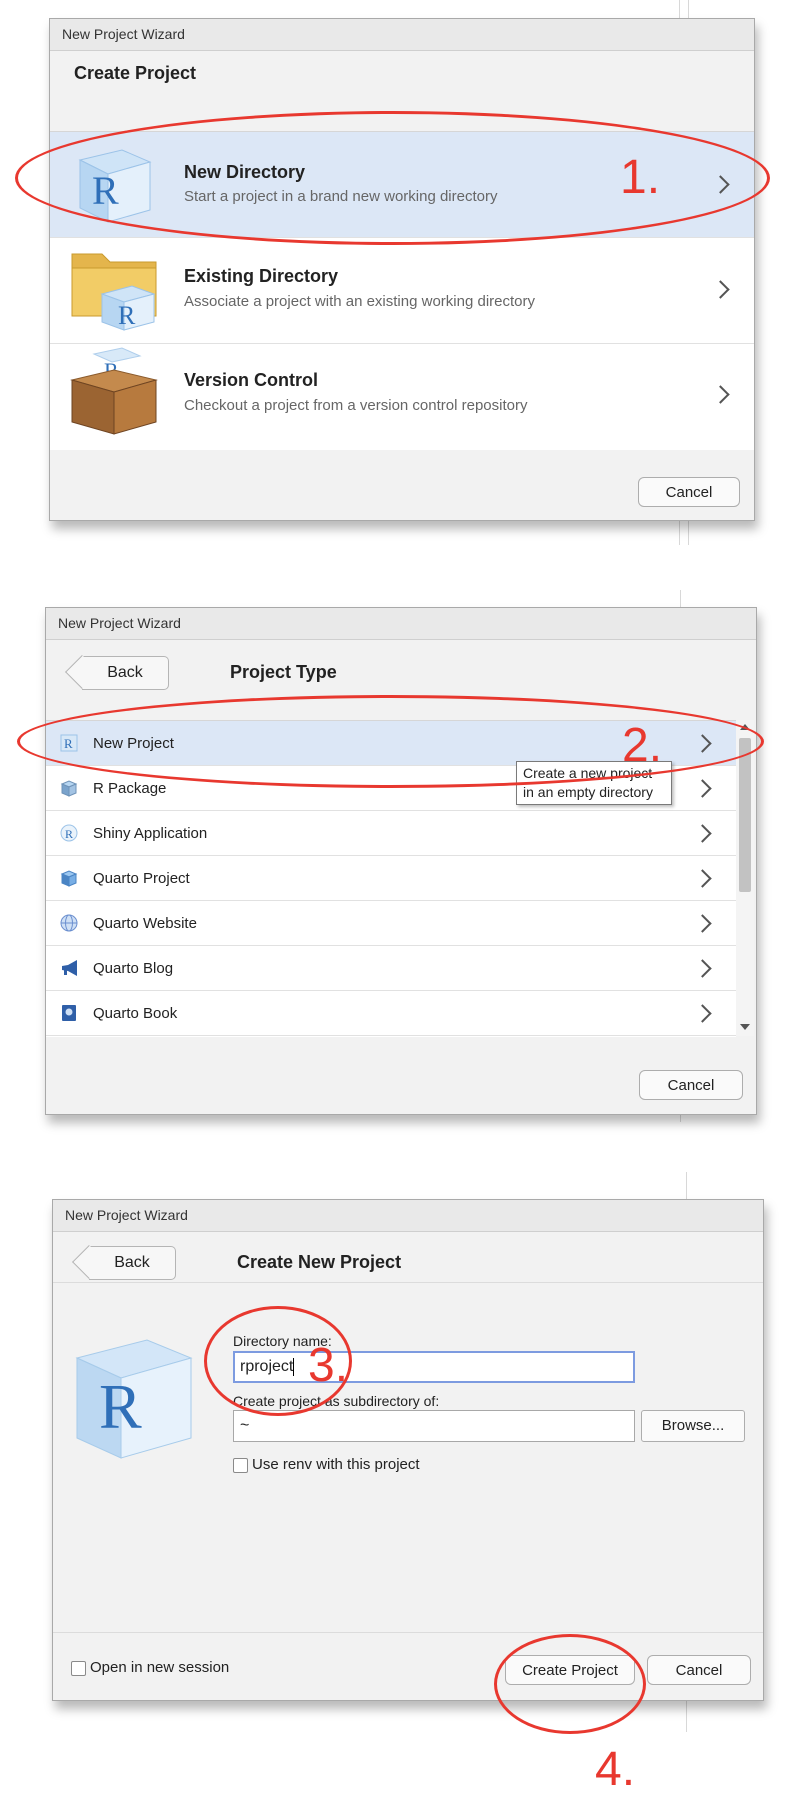 This screenshot has height=1802, width=794. I want to click on list-item-label: Shiny Application, so click(150, 833).